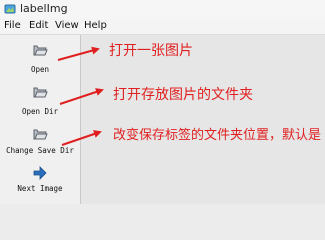 This screenshot has width=325, height=240. I want to click on annotation-arrow-change-save-dir, so click(81, 138).